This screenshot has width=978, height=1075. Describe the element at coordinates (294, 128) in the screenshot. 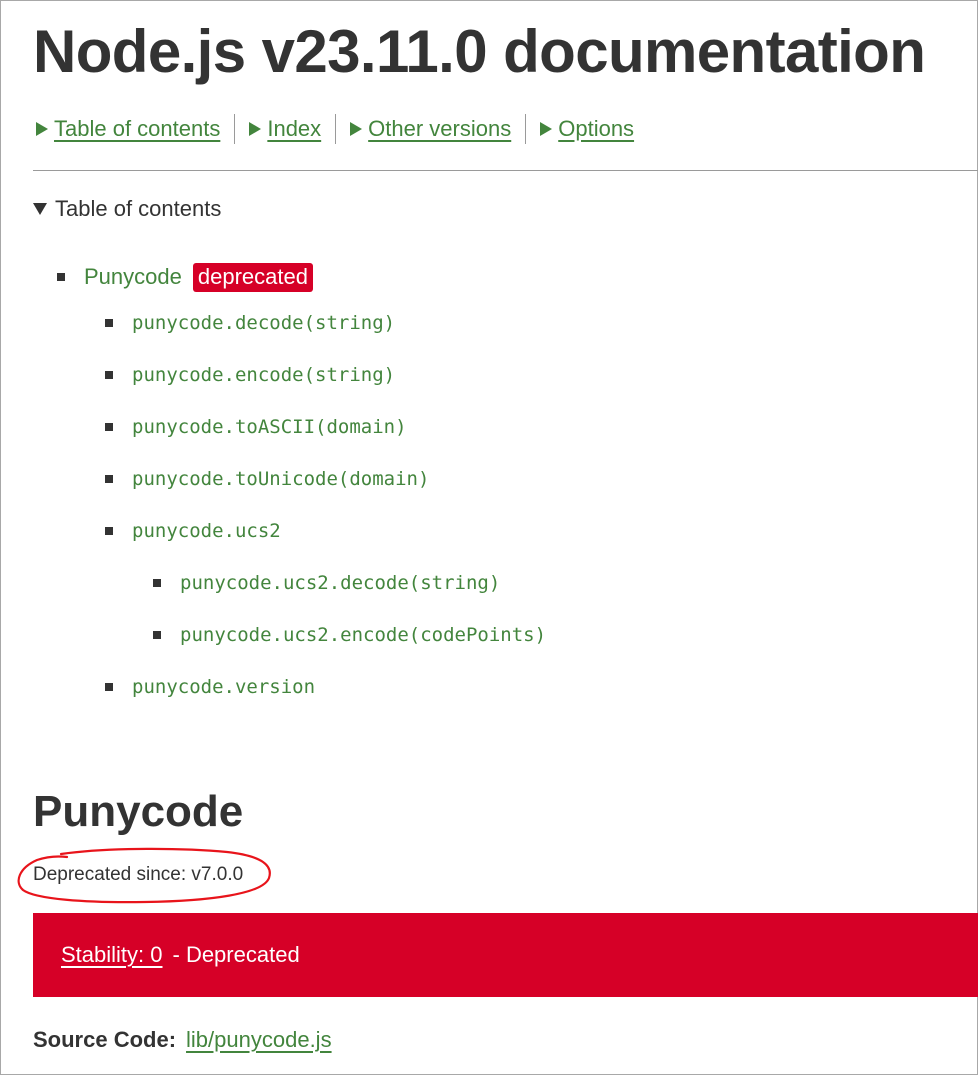

I see `nav-label: Index` at that location.